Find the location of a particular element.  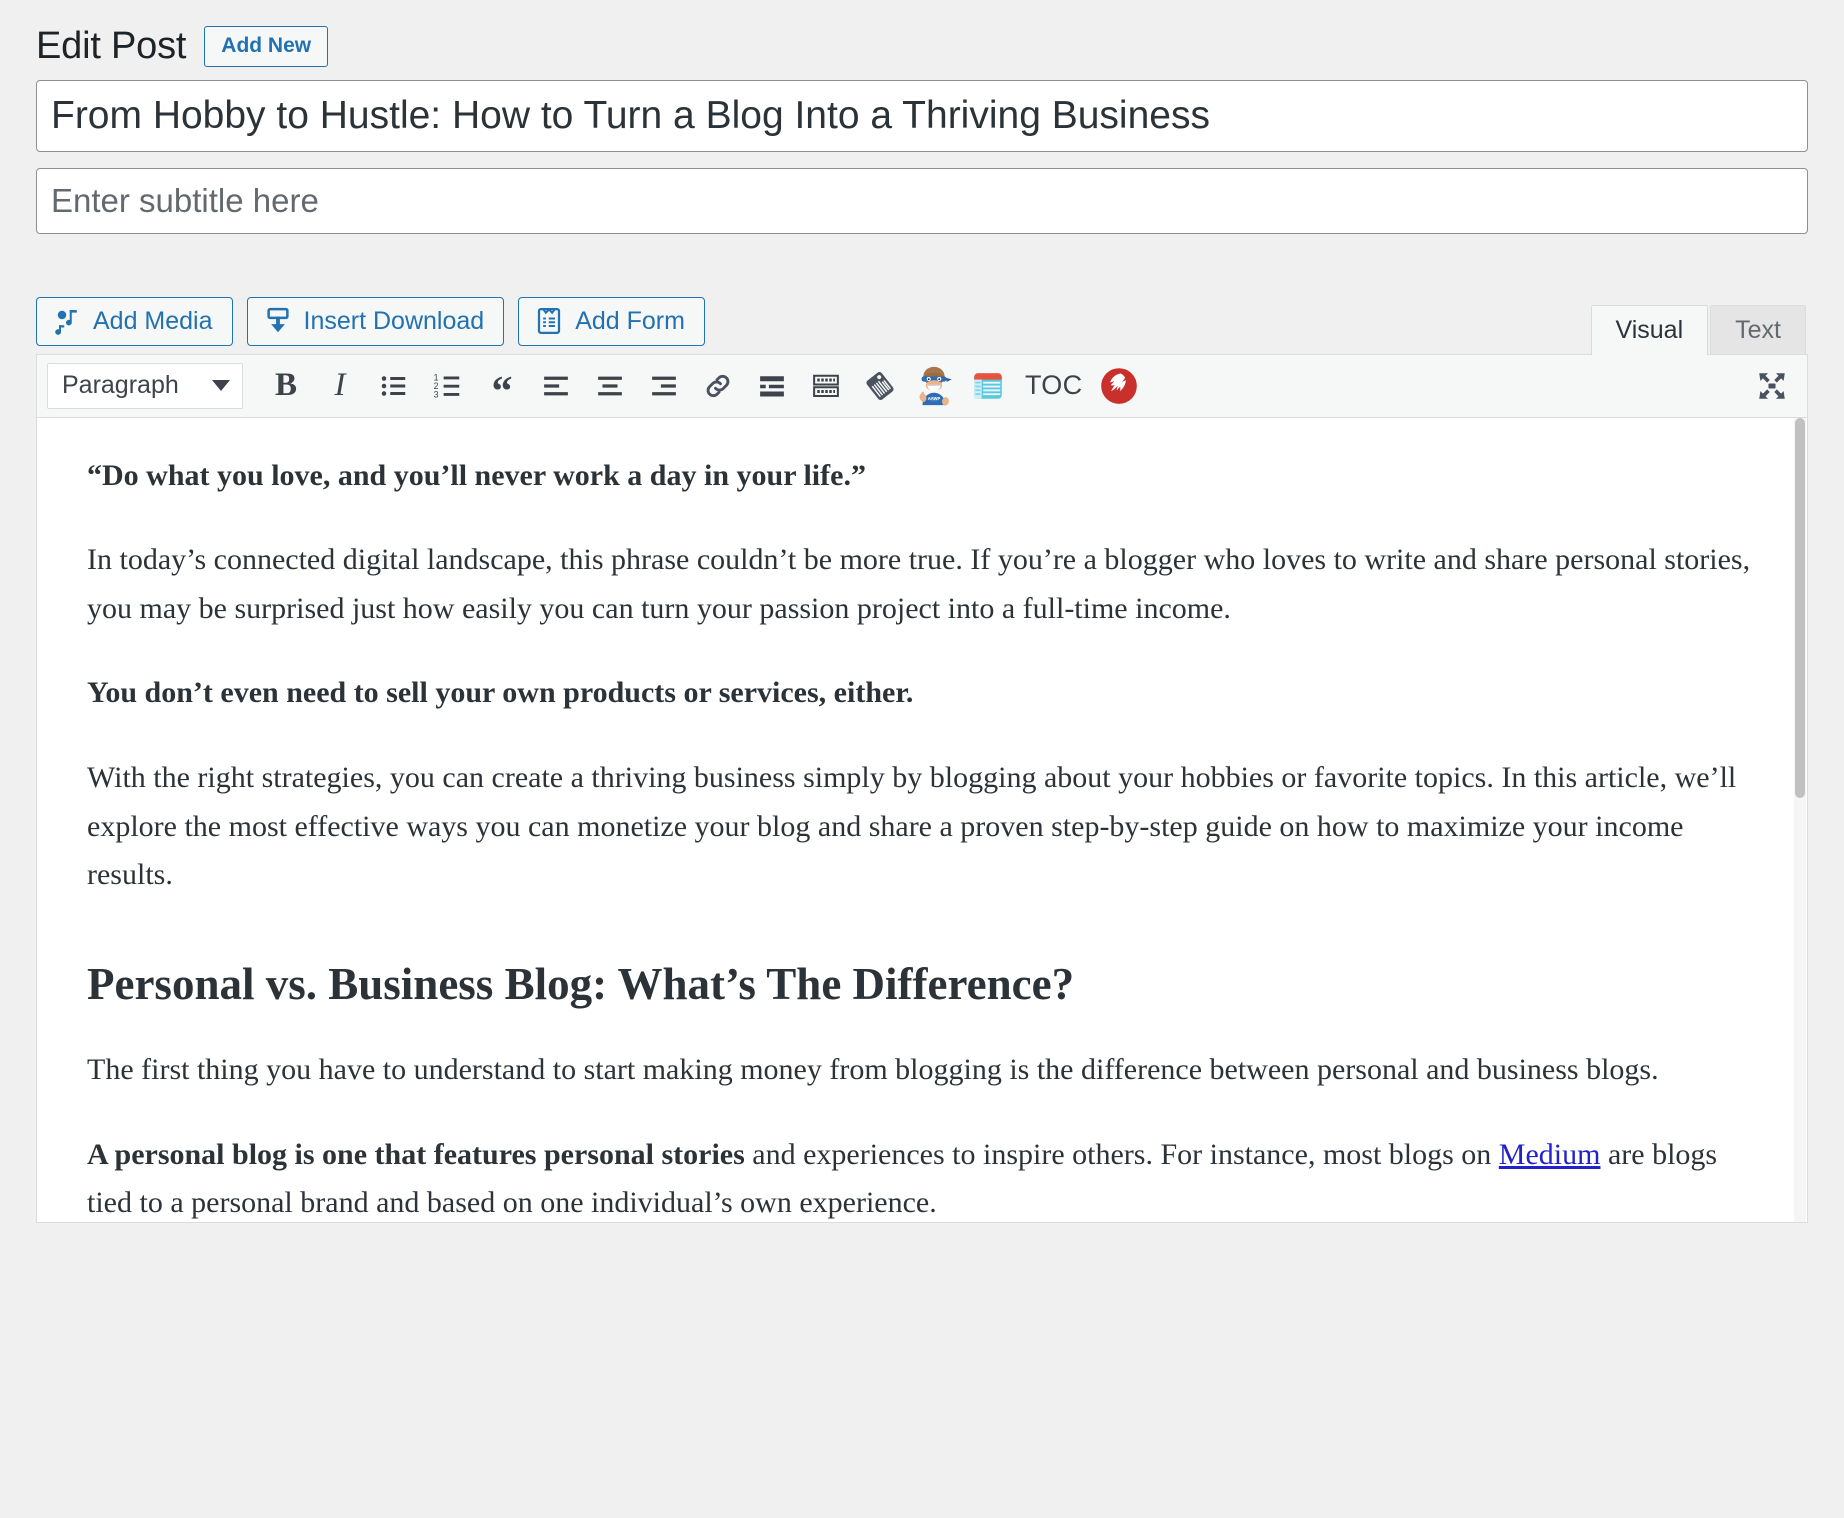

lightning-bolt-button is located at coordinates (1119, 386).